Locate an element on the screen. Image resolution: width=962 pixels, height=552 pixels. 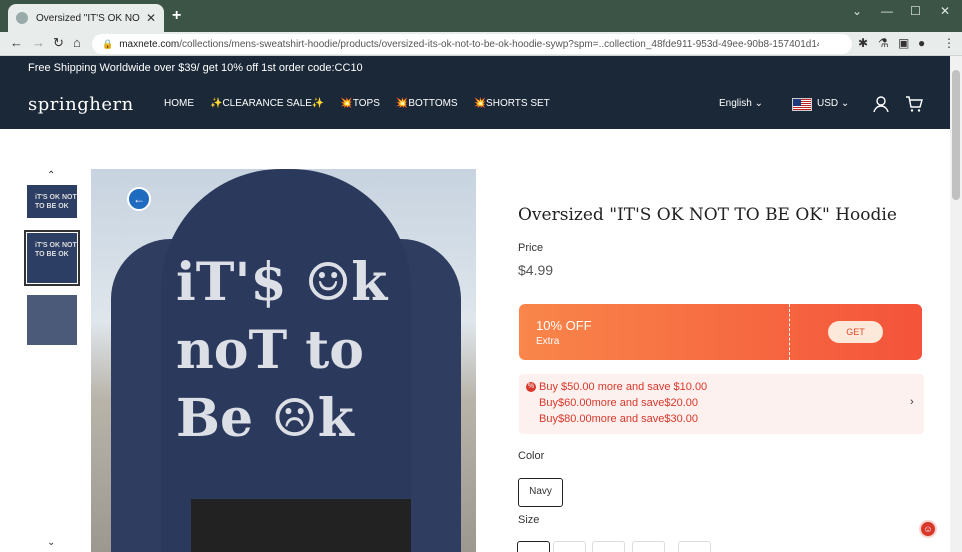
gallery-thumbnail: iT'S OK NOT TO BE OK is located at coordinates (52, 201).